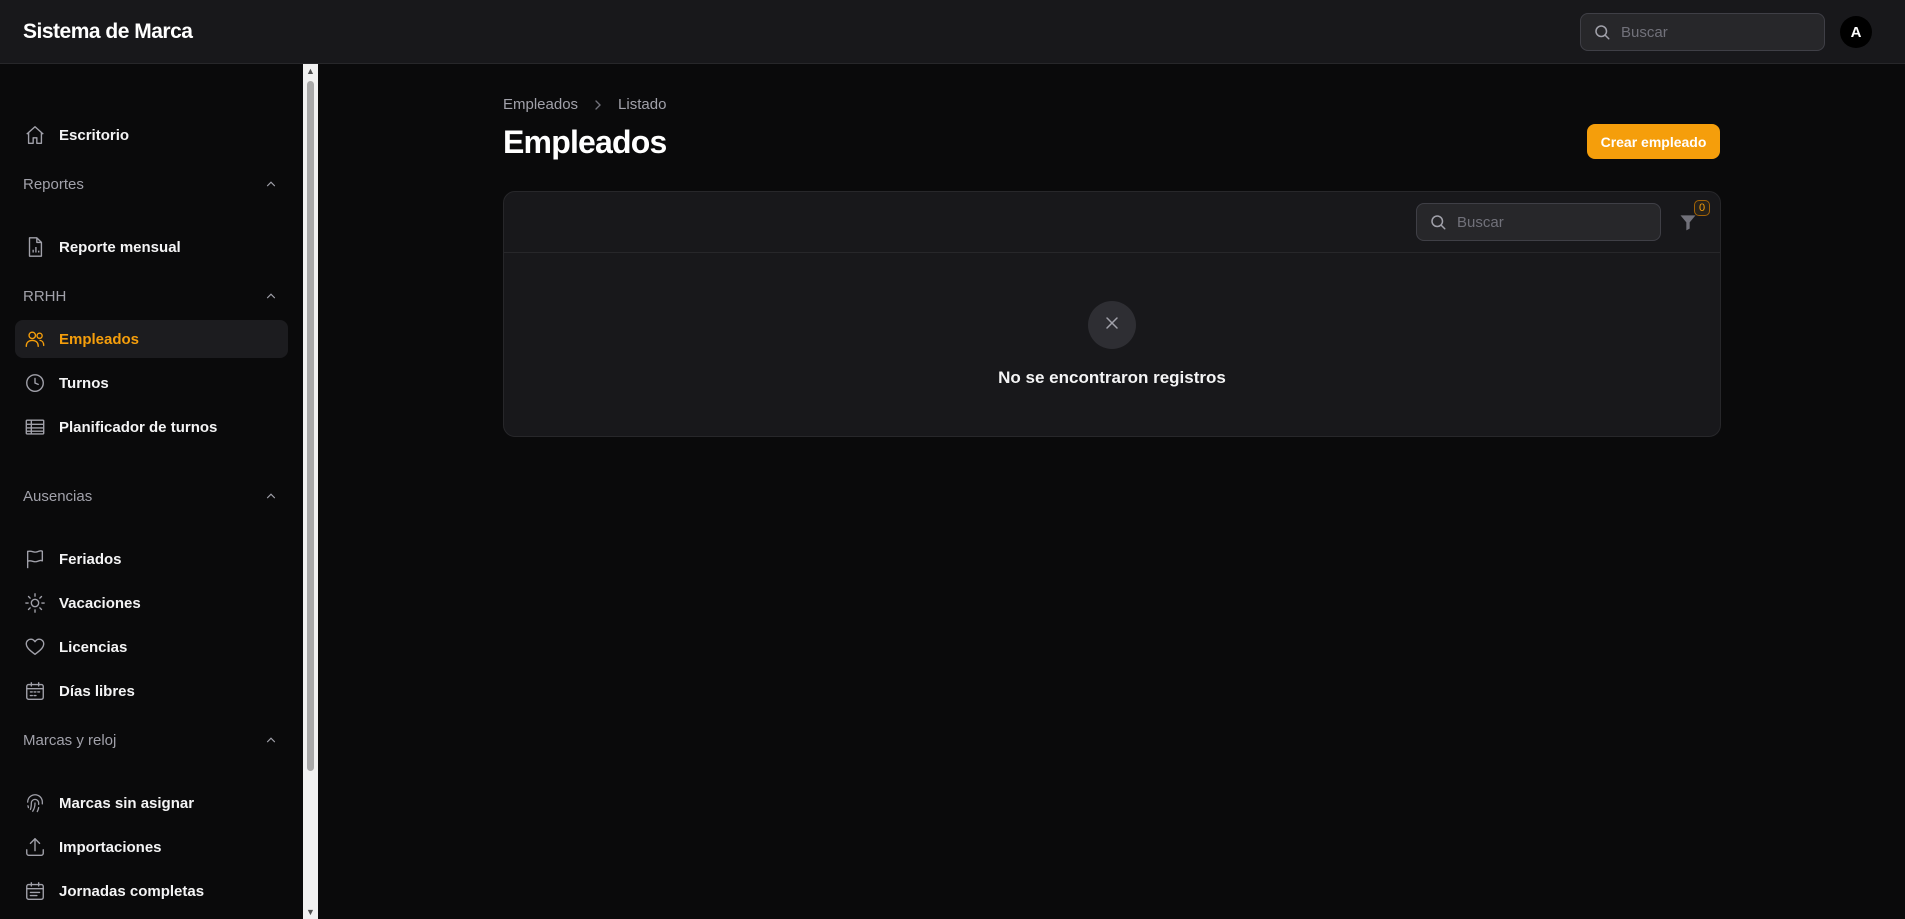 Image resolution: width=1905 pixels, height=919 pixels. I want to click on sidebar-item-jornadas-completas: Jornadas completas, so click(151, 891).